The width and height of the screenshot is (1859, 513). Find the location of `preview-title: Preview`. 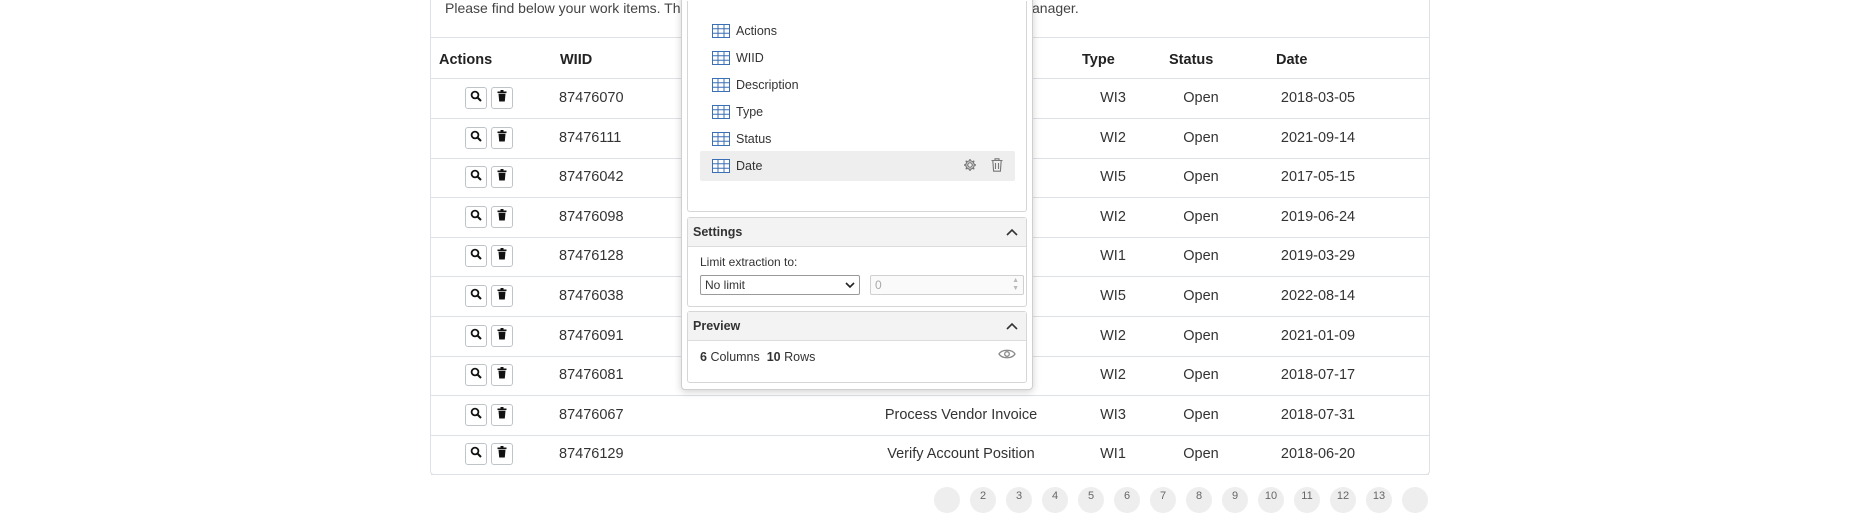

preview-title: Preview is located at coordinates (717, 326).